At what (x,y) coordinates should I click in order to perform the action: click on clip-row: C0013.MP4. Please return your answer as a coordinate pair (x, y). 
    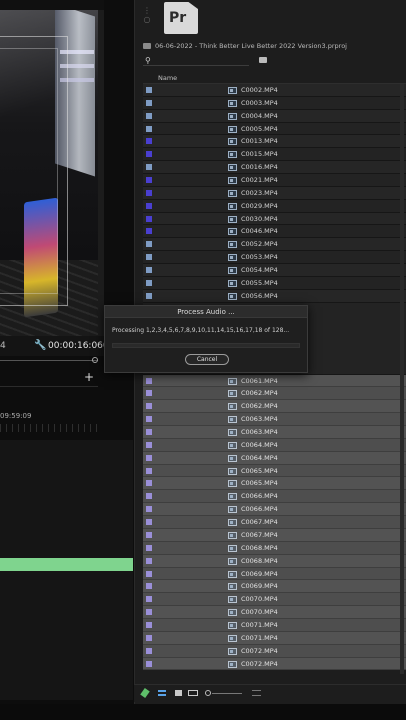
    Looking at the image, I should click on (274, 142).